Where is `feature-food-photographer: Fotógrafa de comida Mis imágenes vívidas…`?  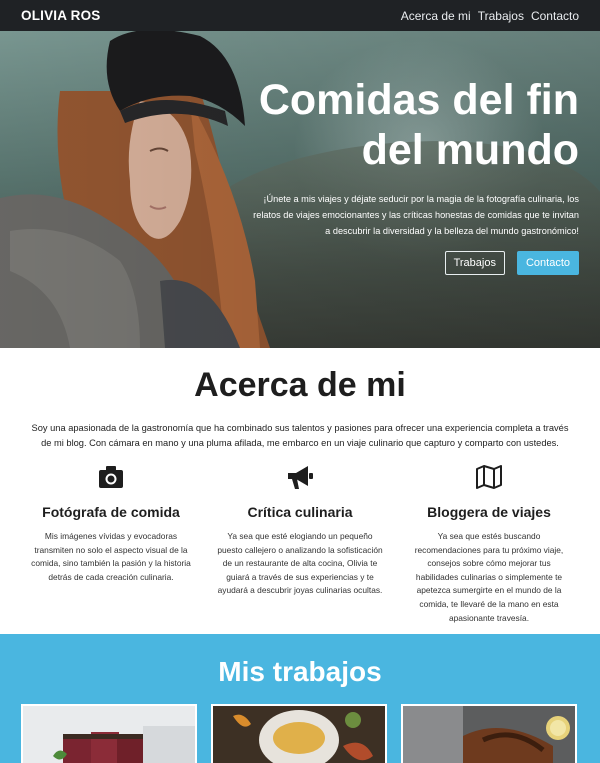
feature-food-photographer: Fotógrafa de comida Mis imágenes vívidas… is located at coordinates (111, 524).